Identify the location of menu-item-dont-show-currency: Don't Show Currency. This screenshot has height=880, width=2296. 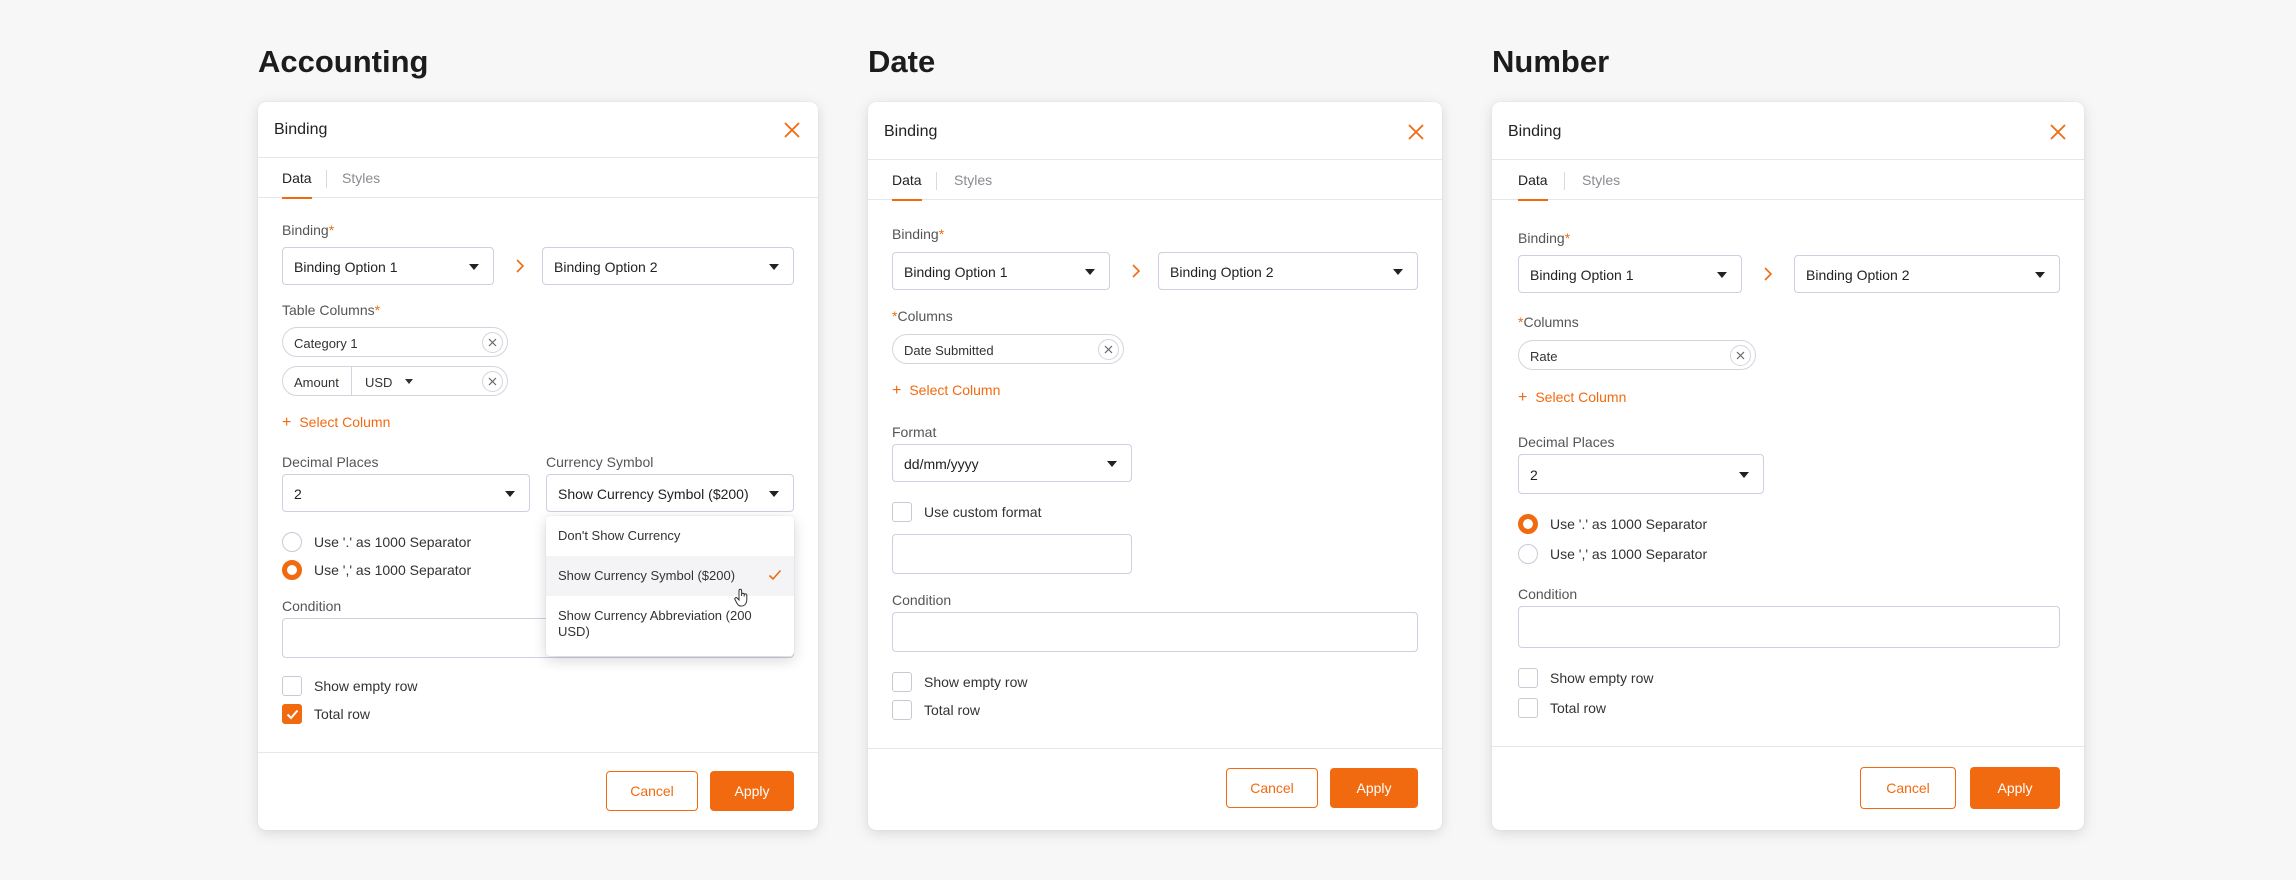
(670, 536).